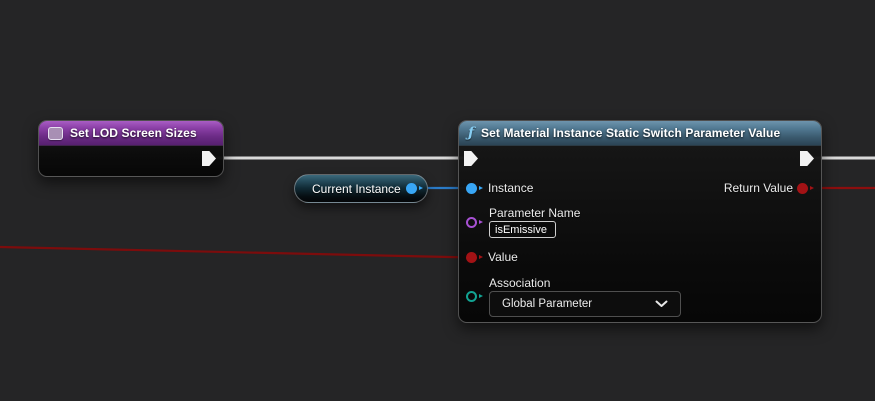 Image resolution: width=875 pixels, height=401 pixels. Describe the element at coordinates (535, 213) in the screenshot. I see `parameter-name-pin-label: Parameter Name` at that location.